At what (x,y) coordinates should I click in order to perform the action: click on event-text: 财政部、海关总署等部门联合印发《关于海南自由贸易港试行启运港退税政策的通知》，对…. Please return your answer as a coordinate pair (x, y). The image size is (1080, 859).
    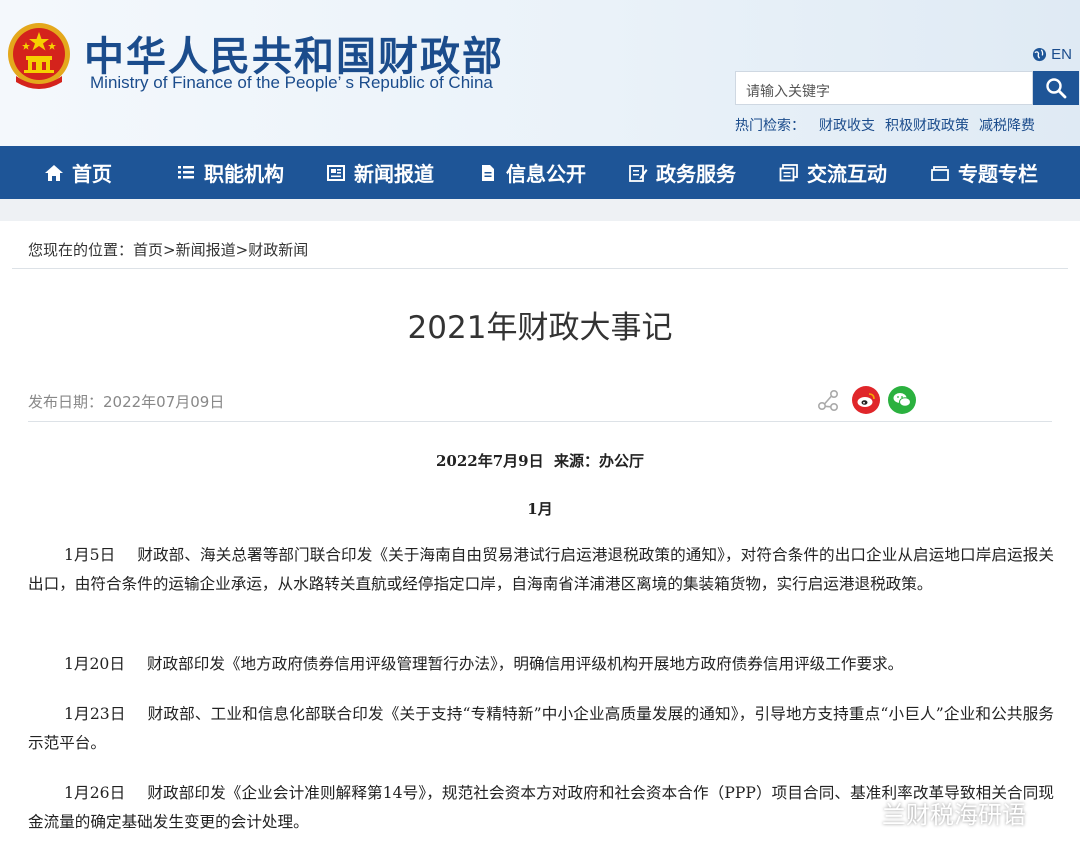
    Looking at the image, I should click on (541, 569).